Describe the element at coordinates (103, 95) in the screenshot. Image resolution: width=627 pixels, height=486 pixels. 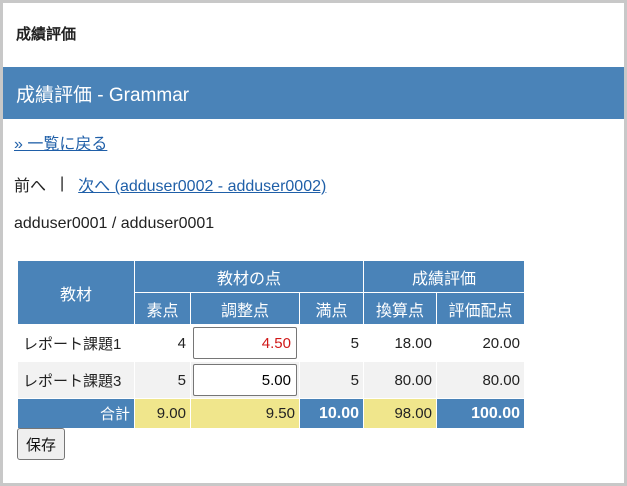
I see `page-title: 成績評価 - Grammar` at that location.